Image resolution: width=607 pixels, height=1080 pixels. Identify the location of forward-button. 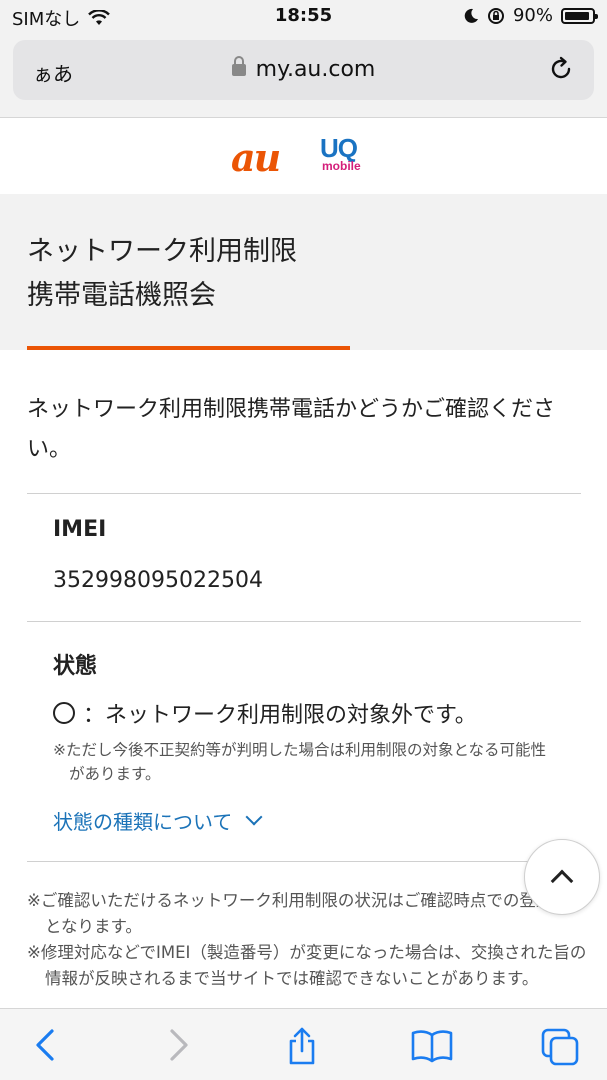
(178, 1044).